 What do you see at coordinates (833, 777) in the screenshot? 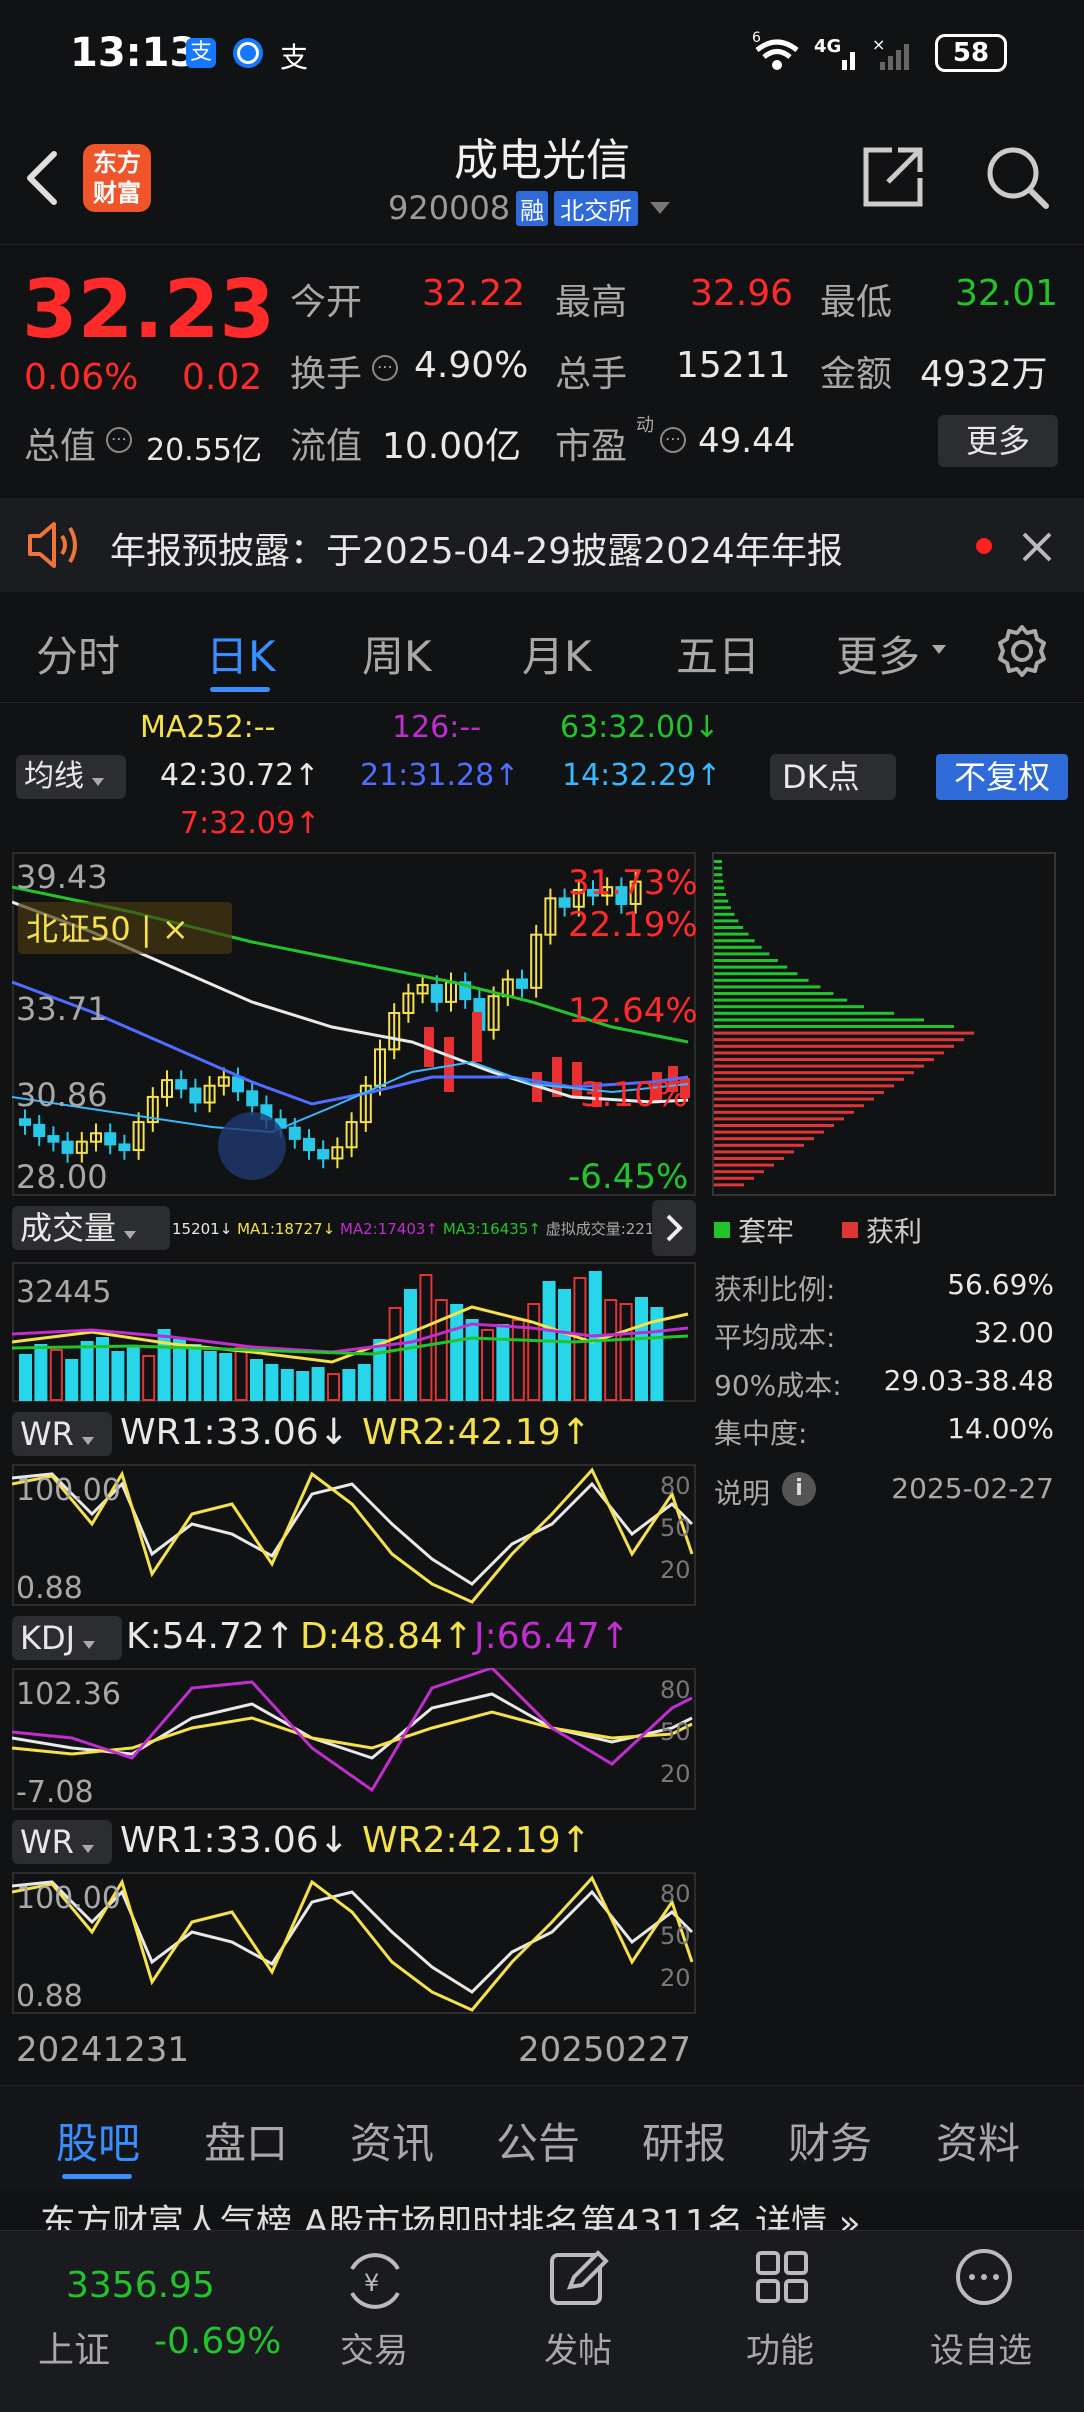
I see `dk-point-button: DK点` at bounding box center [833, 777].